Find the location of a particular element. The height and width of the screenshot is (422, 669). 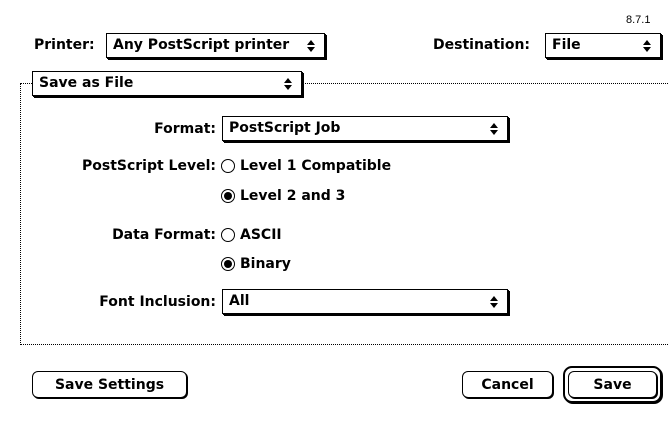

version-label: 8.7.1 is located at coordinates (638, 20).